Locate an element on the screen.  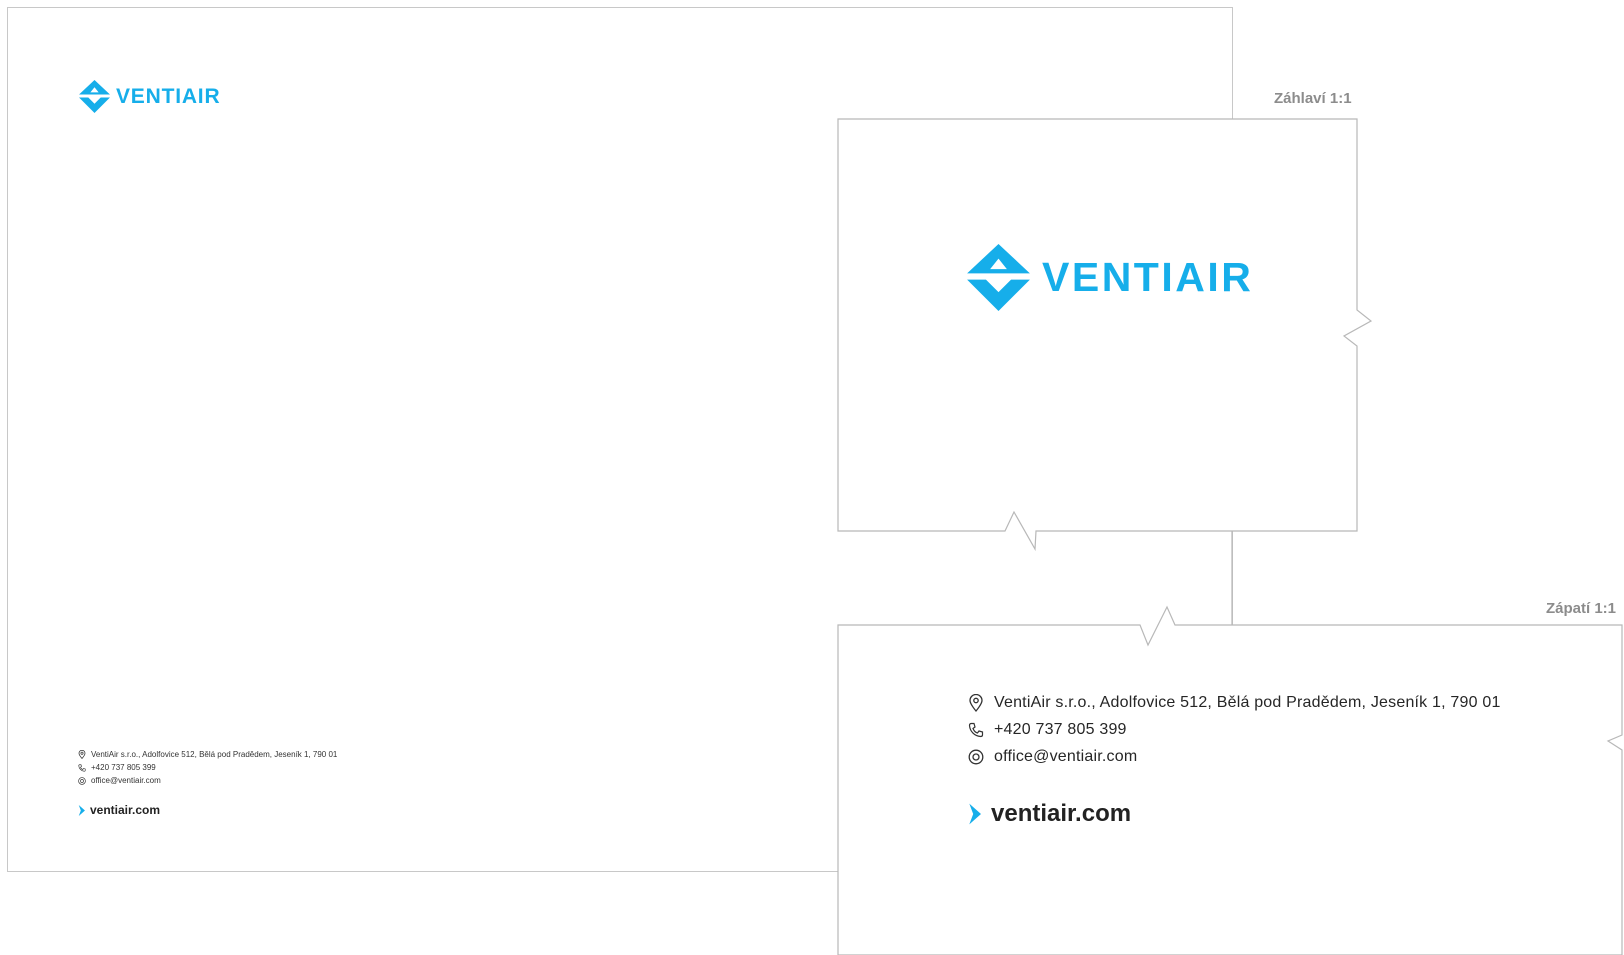
website-text: ventiair.com is located at coordinates (125, 810).